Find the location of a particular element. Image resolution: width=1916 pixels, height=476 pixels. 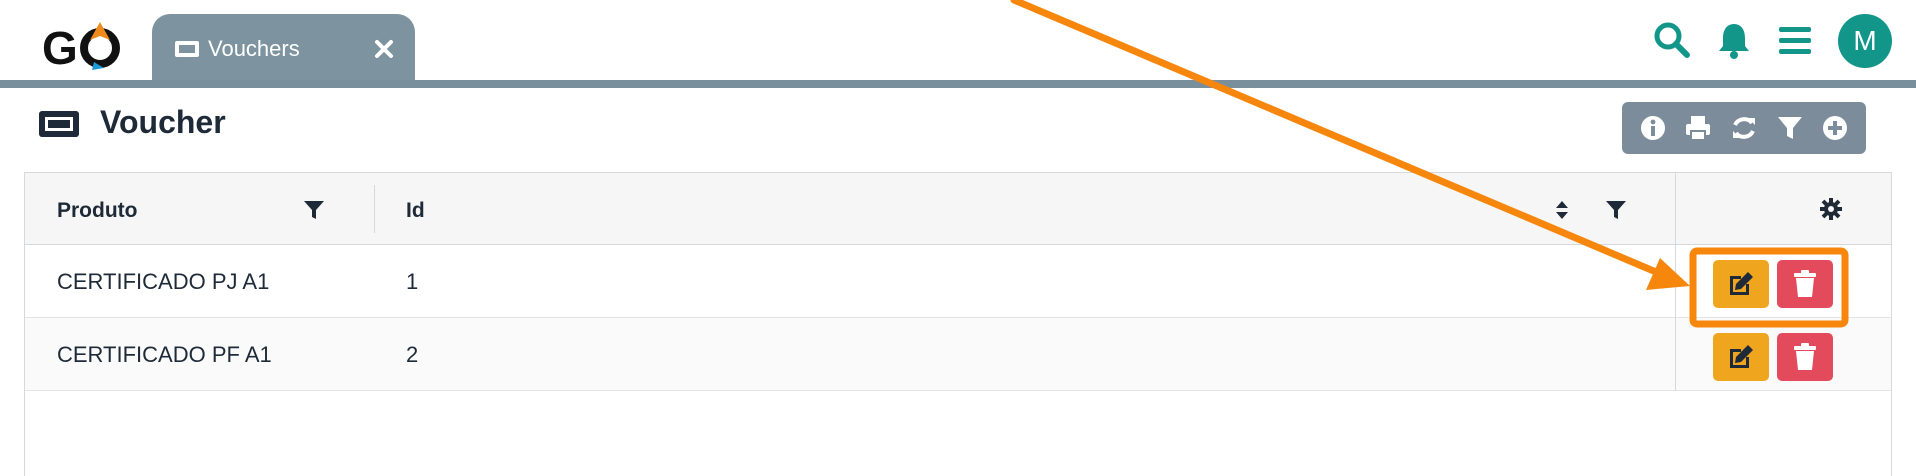

info-button is located at coordinates (1653, 128).